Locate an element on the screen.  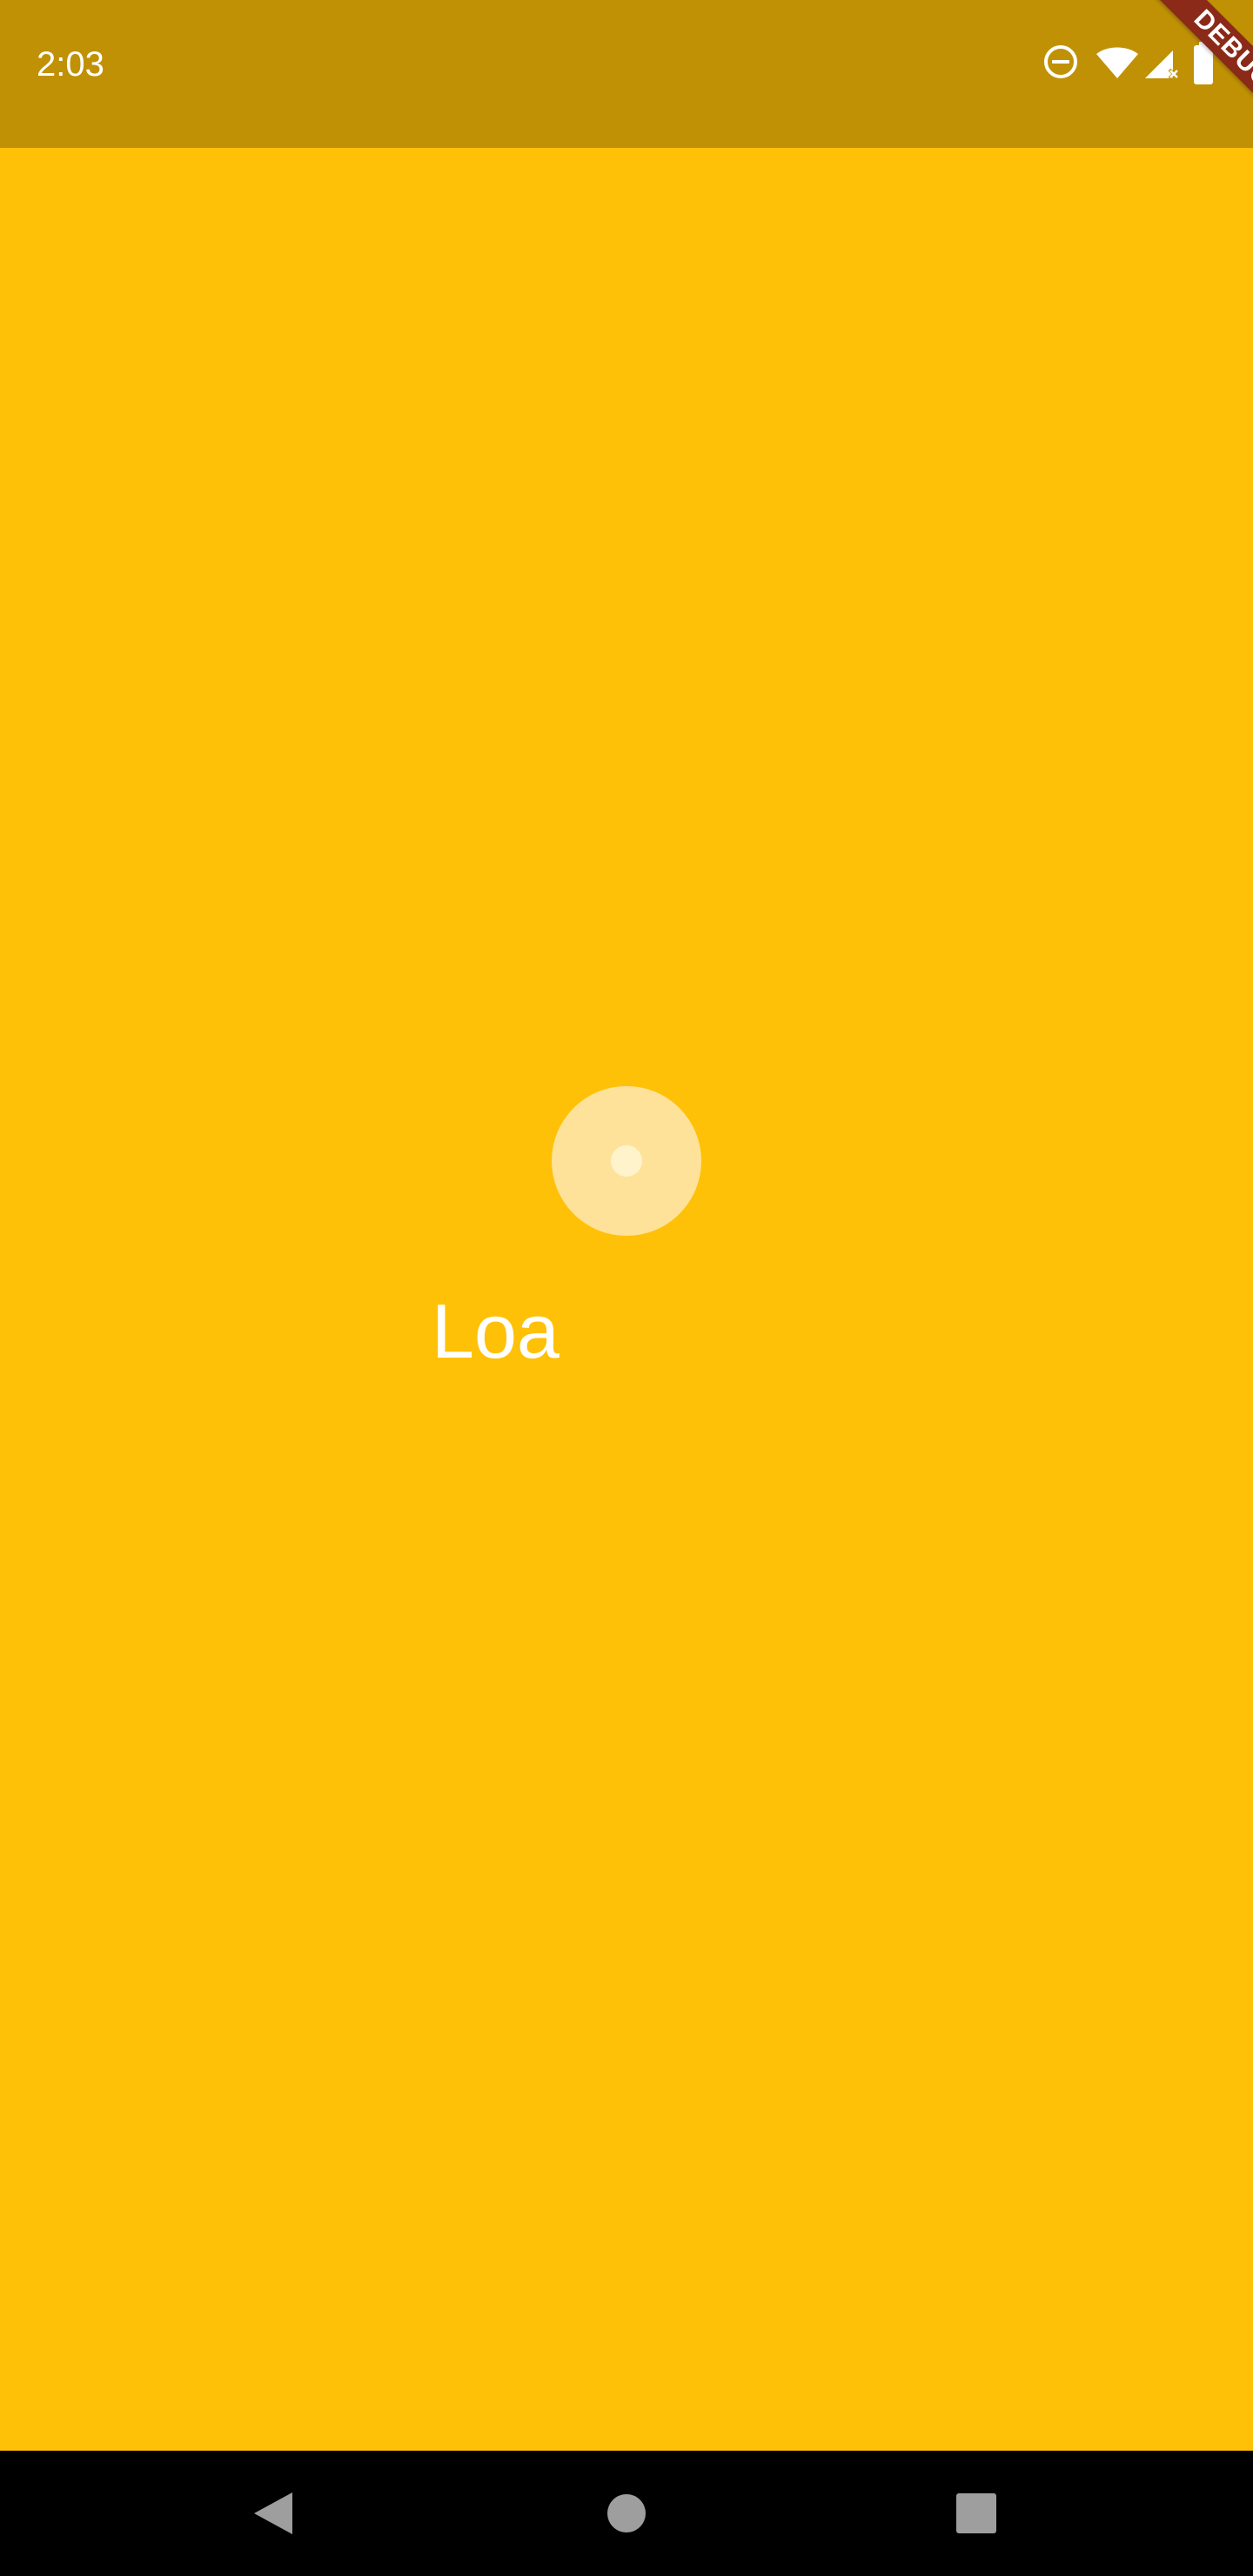
loading-text: Loa is located at coordinates (495, 1331).